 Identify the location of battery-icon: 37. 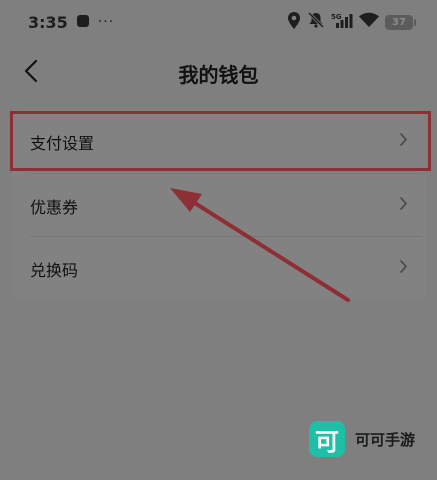
(400, 22).